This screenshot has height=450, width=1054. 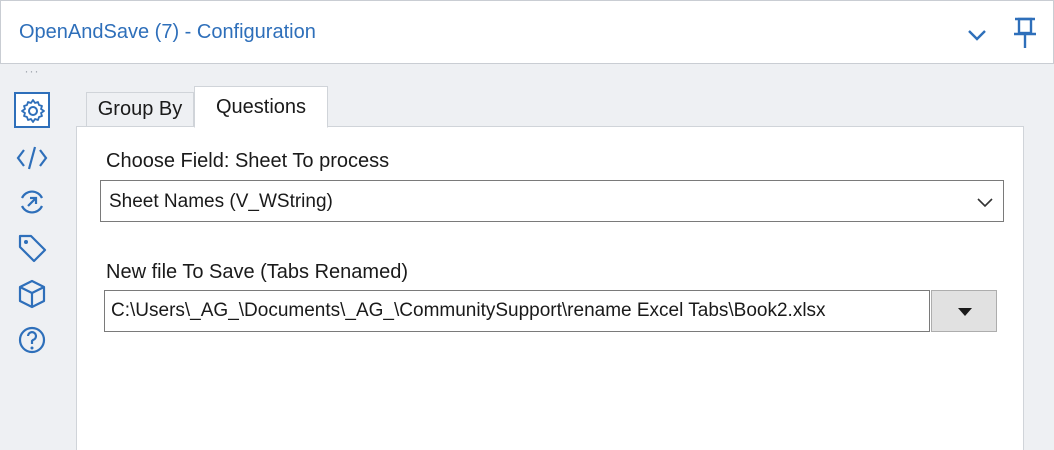 What do you see at coordinates (527, 32) in the screenshot?
I see `config-header: OpenAndSave (7) - Configuration` at bounding box center [527, 32].